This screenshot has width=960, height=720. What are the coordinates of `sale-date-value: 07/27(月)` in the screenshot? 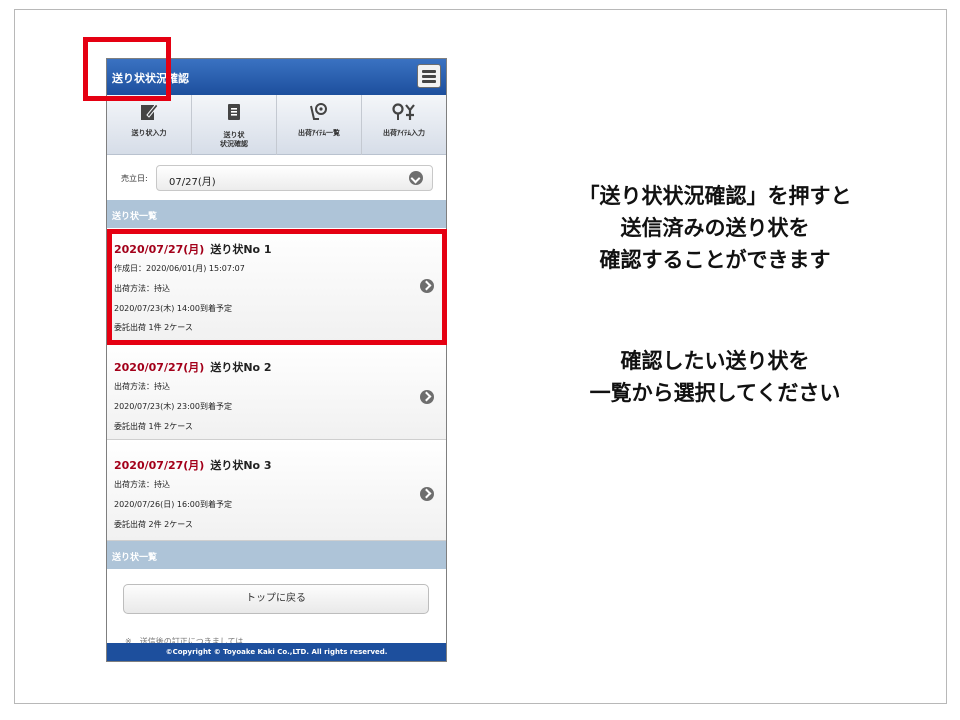 It's located at (192, 182).